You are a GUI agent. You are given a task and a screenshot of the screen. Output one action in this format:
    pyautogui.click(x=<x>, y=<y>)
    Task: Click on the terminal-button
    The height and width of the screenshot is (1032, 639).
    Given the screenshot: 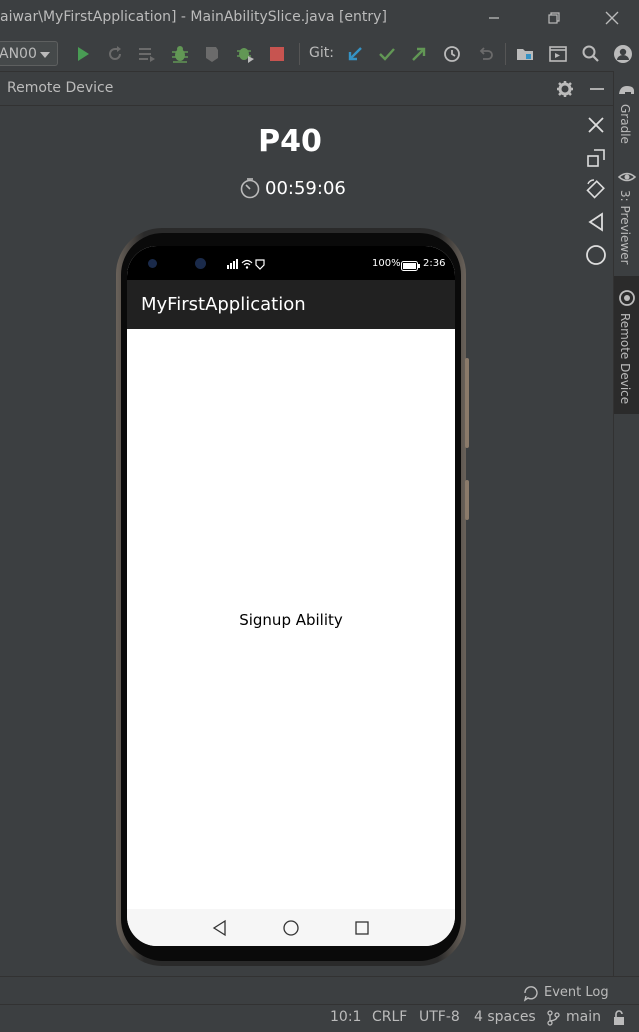 What is the action you would take?
    pyautogui.click(x=558, y=54)
    